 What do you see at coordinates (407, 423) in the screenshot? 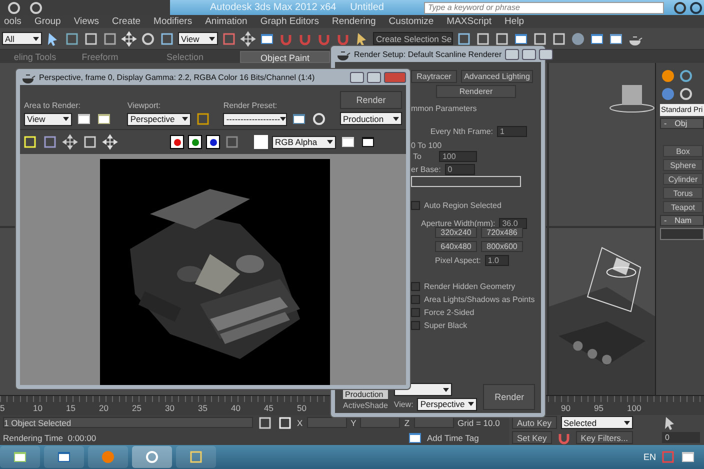
I see `z-label: Z` at bounding box center [407, 423].